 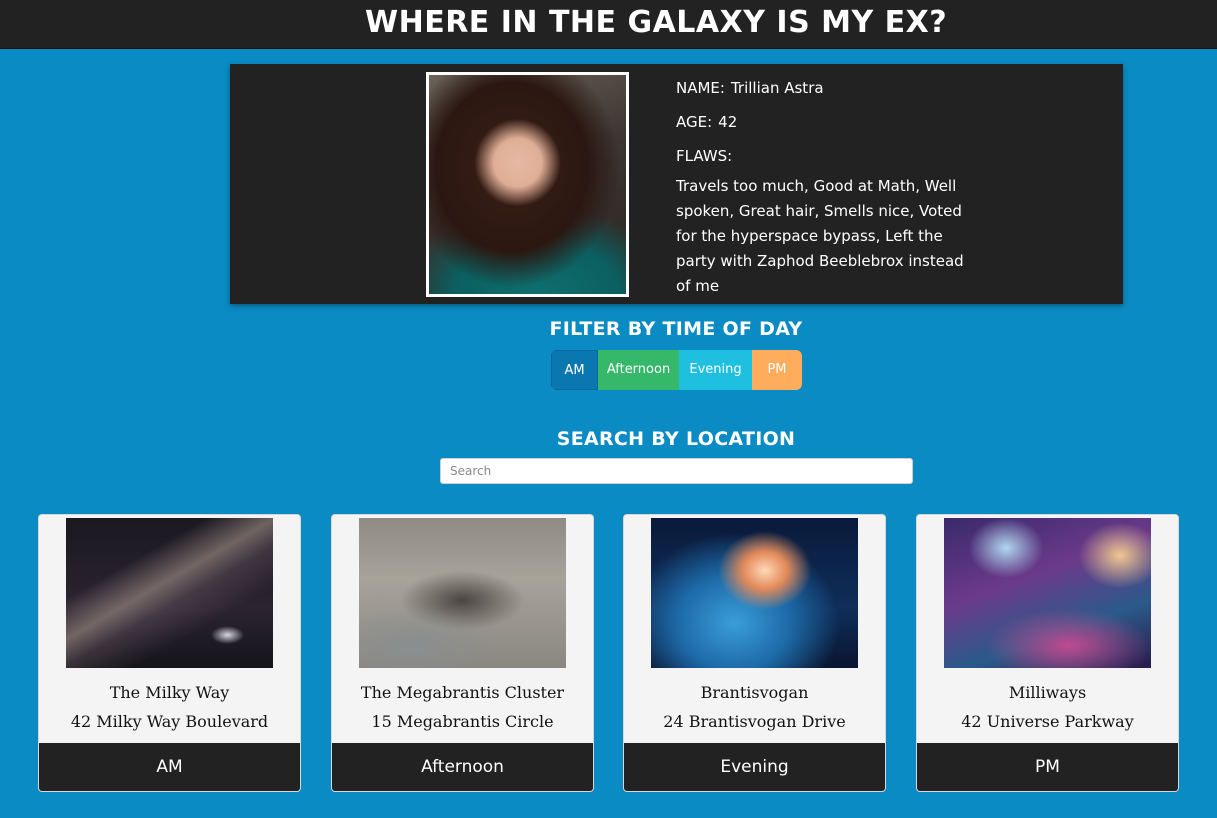 What do you see at coordinates (704, 156) in the screenshot?
I see `flaws-label: FLAWS:` at bounding box center [704, 156].